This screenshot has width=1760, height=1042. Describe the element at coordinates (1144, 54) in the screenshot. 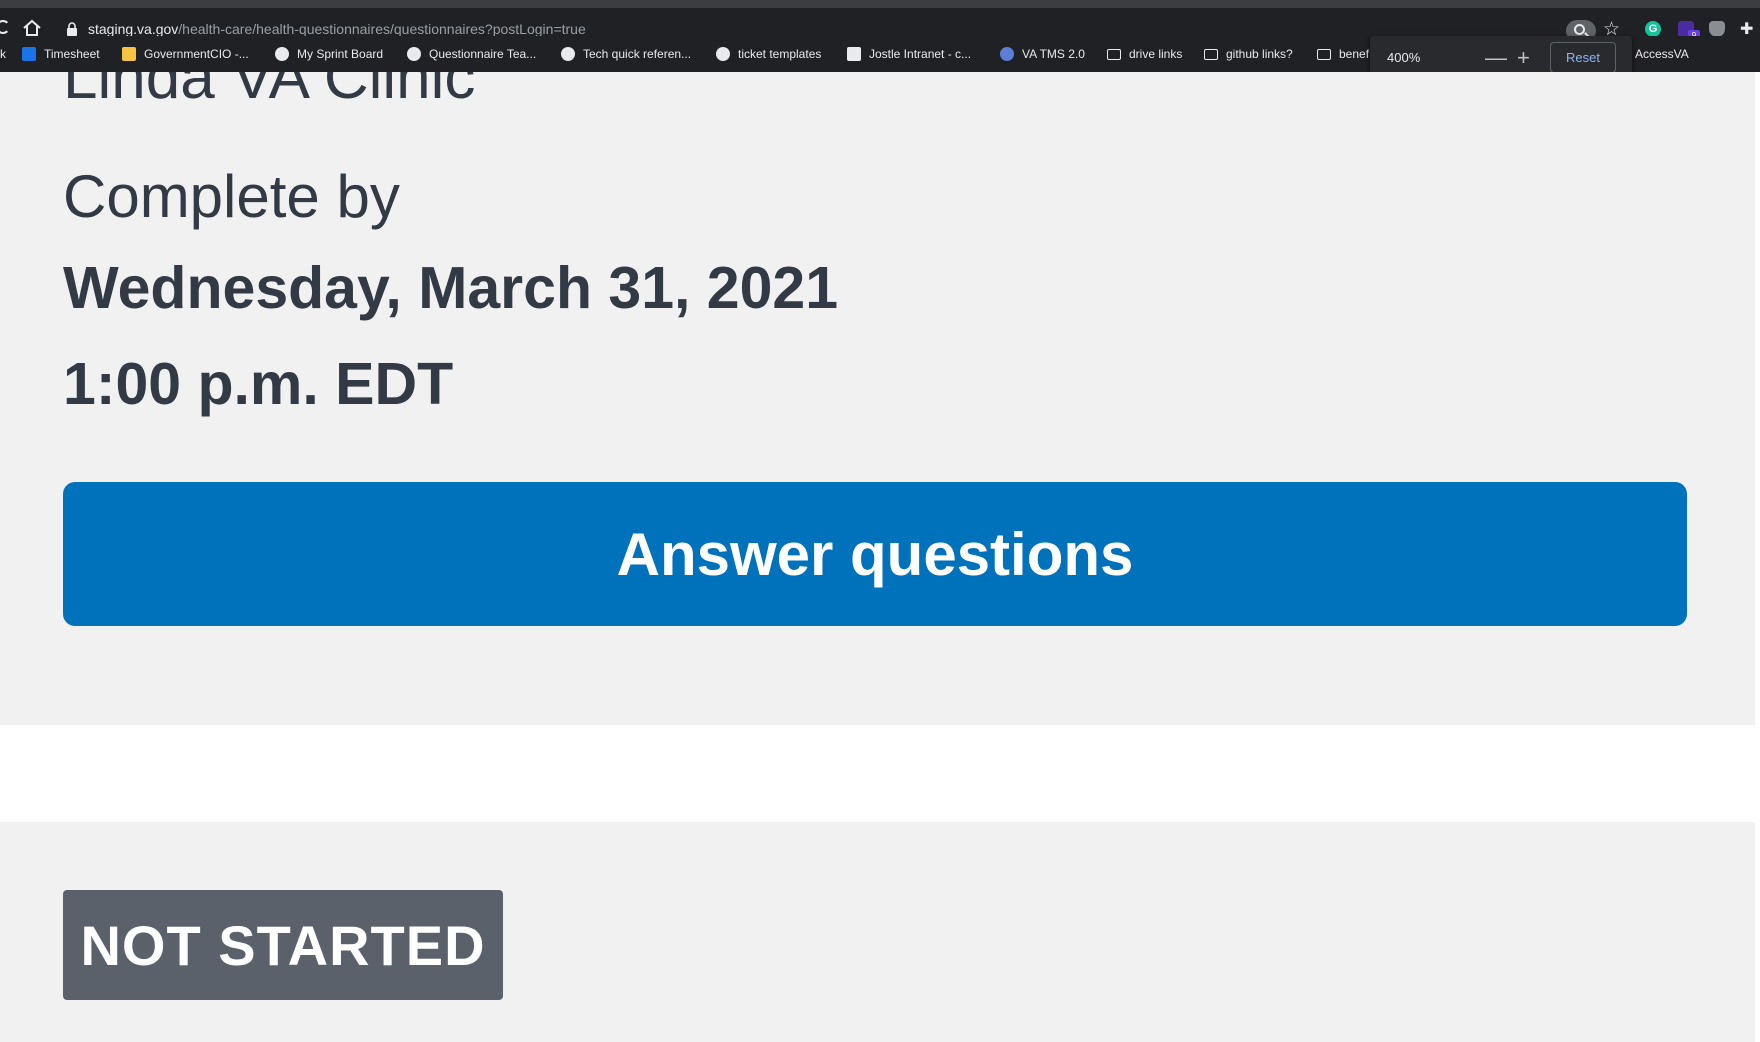

I see `bookmark-drive-links: drive links` at that location.